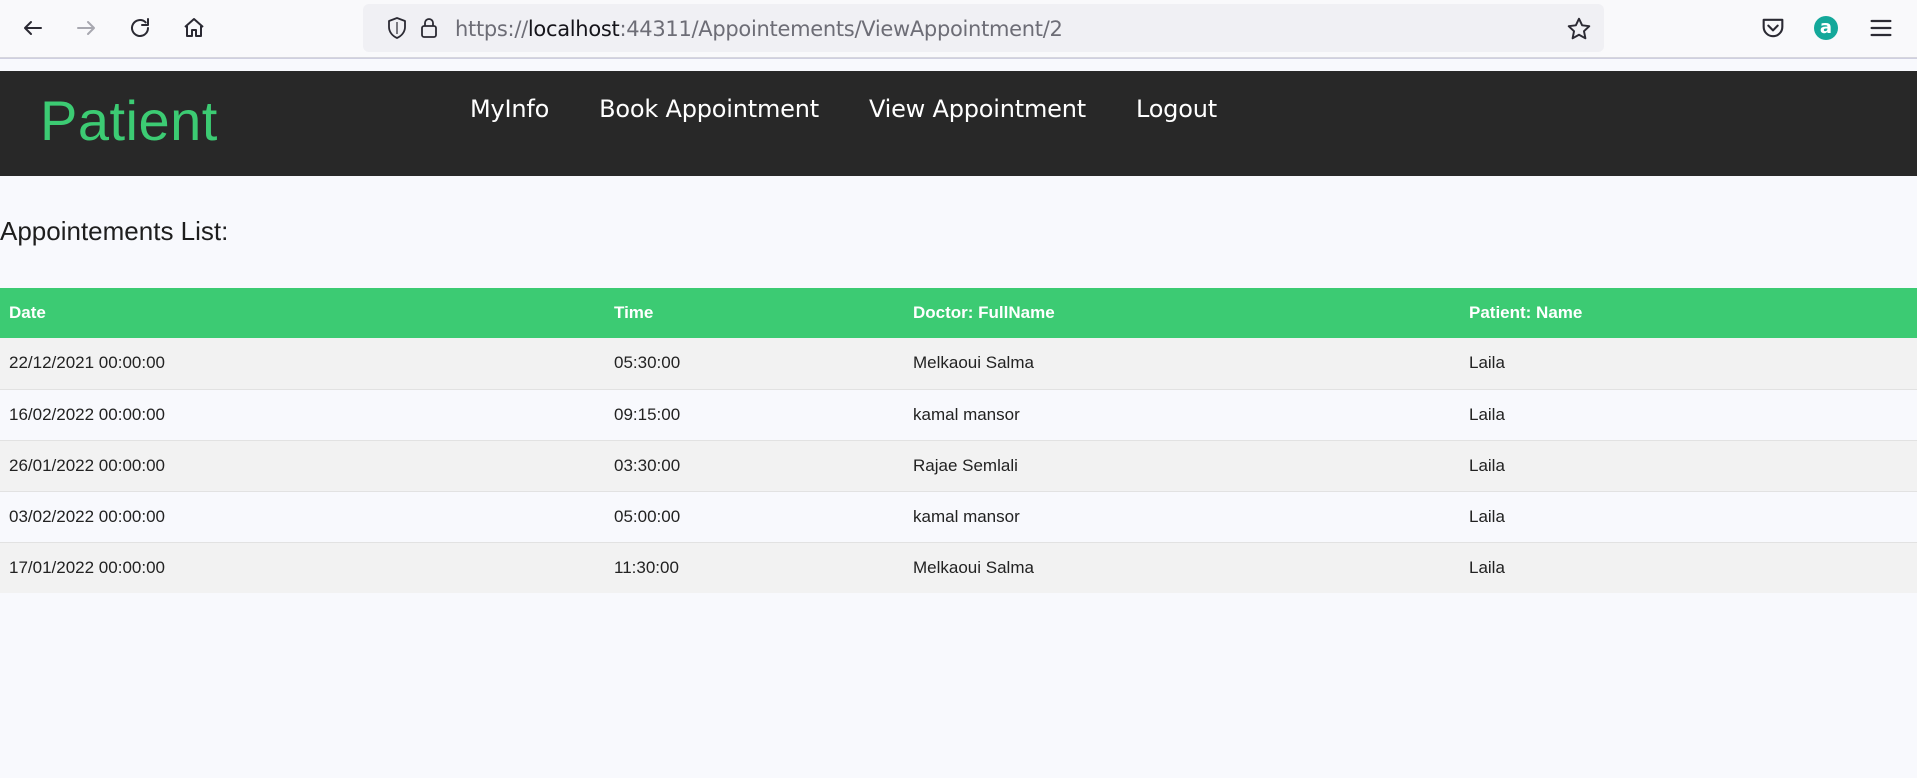 This screenshot has height=778, width=1917. What do you see at coordinates (302, 364) in the screenshot?
I see `cell-date: 22/12/2021 00:00:00` at bounding box center [302, 364].